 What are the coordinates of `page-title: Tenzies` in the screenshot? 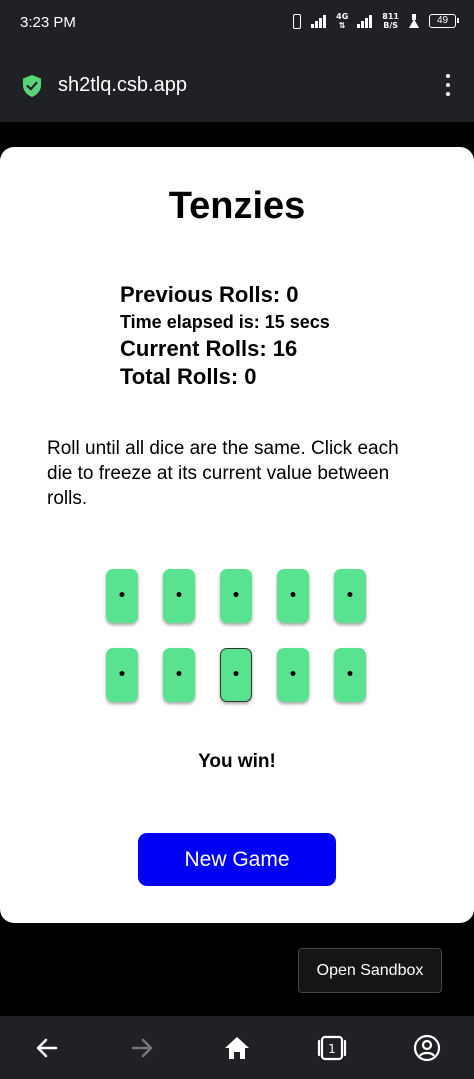 It's located at (237, 206).